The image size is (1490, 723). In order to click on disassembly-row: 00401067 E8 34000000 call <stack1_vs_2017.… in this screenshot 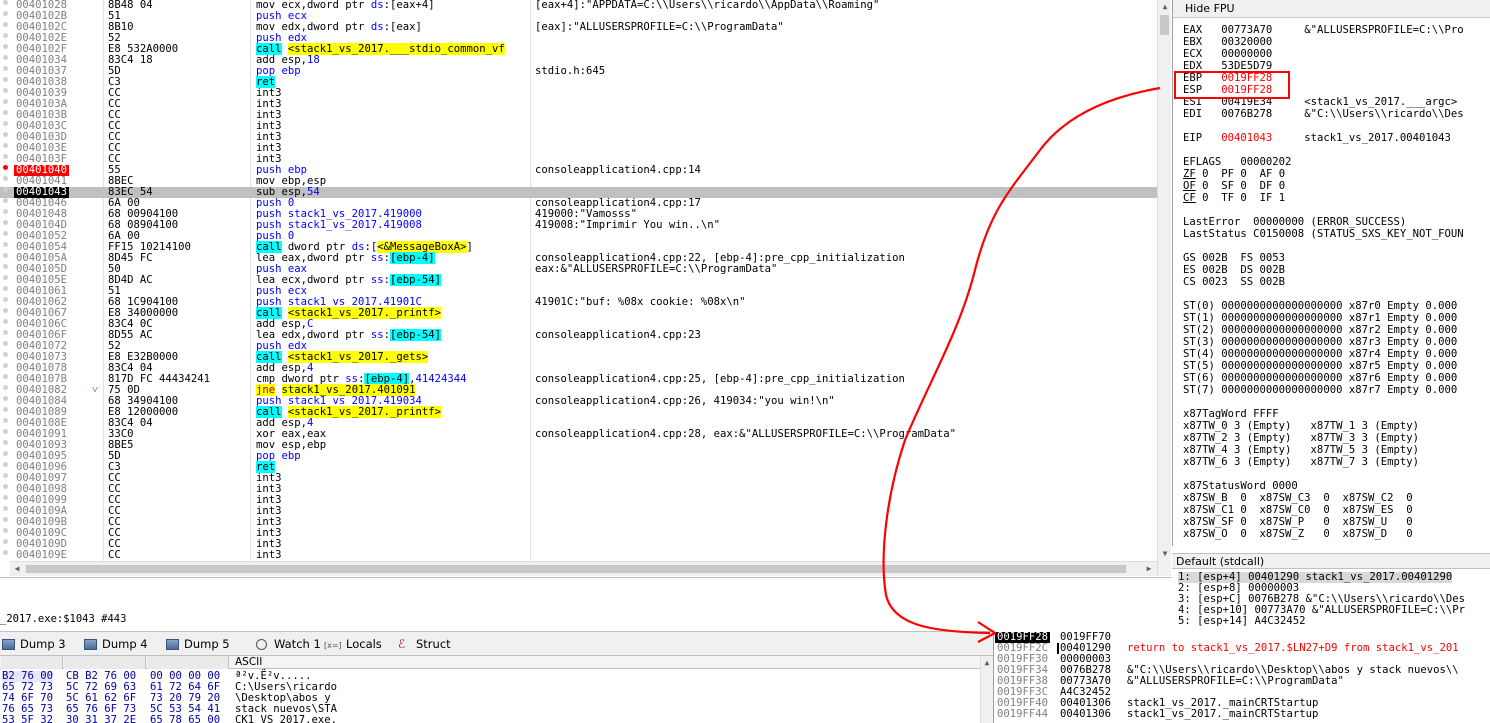, I will do `click(579, 313)`.